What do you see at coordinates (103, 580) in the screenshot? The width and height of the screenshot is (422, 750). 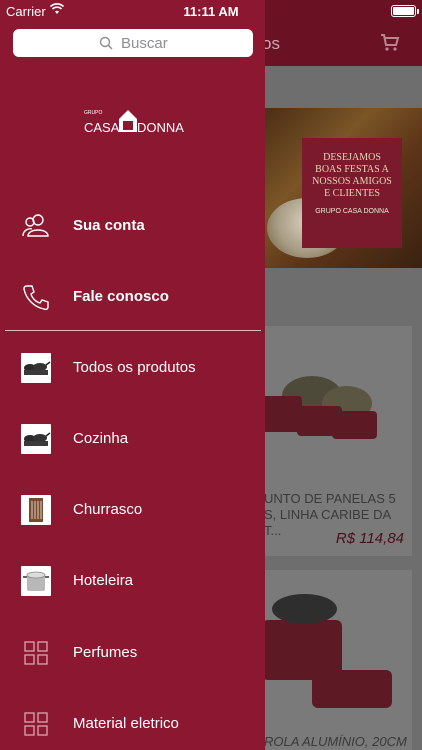 I see `menu-item-label: Hoteleira` at bounding box center [103, 580].